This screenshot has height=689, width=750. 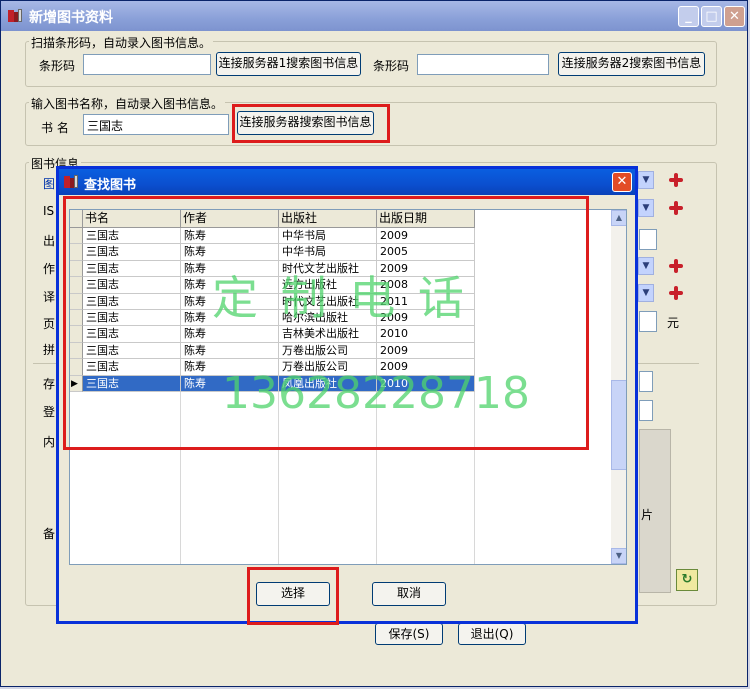 I want to click on info-label-pinyin: 拼, so click(x=49, y=350).